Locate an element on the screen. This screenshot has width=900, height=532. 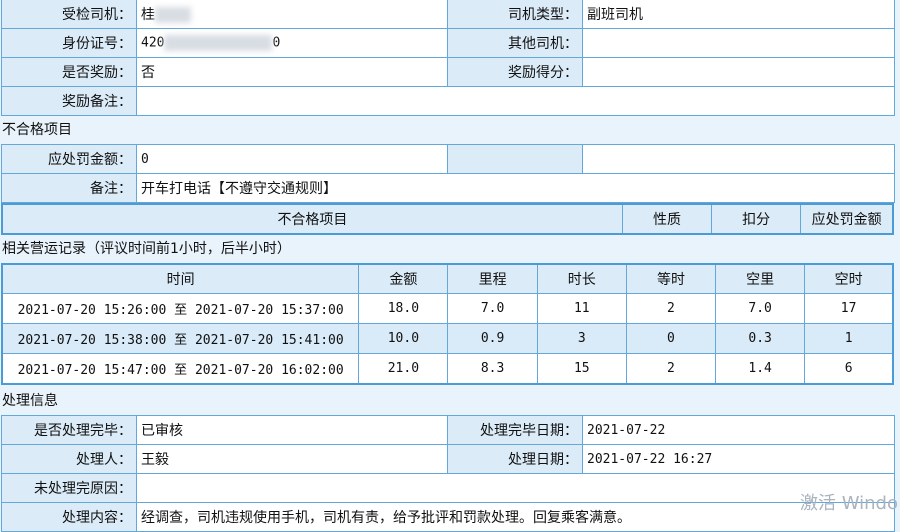
cell-amount: 18.0 is located at coordinates (403, 308).